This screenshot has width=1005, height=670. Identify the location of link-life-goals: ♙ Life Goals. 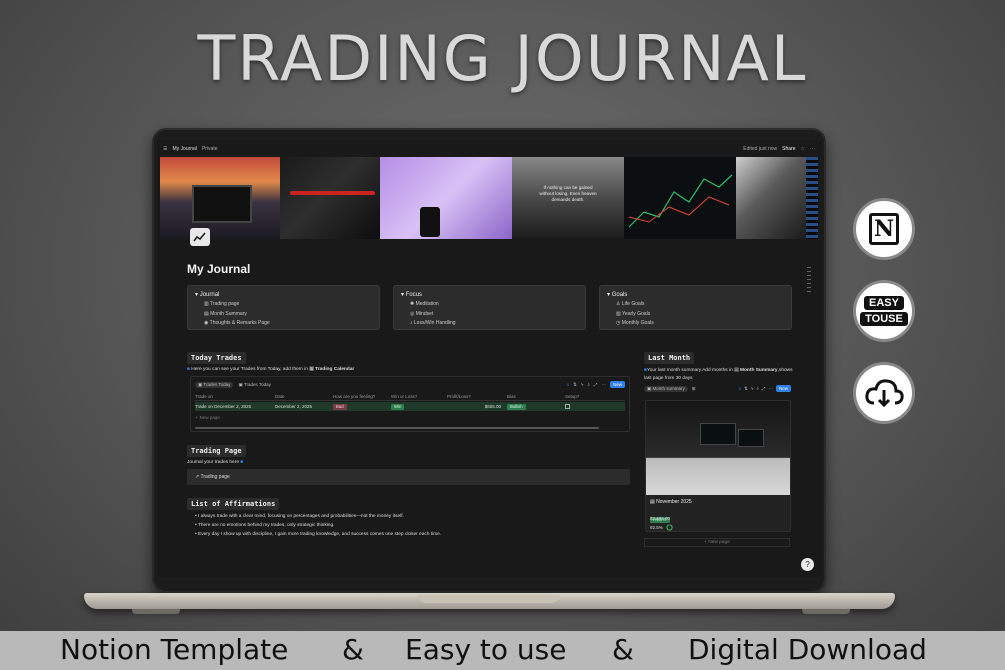
(695, 305).